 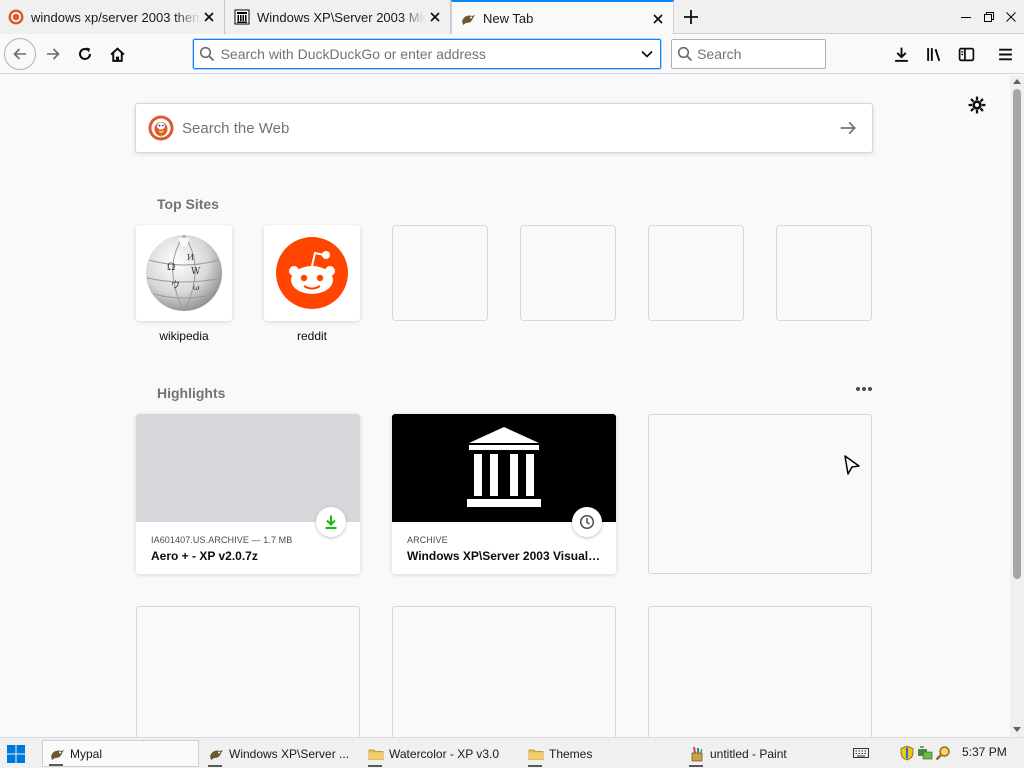 I want to click on library-button, so click(x=934, y=54).